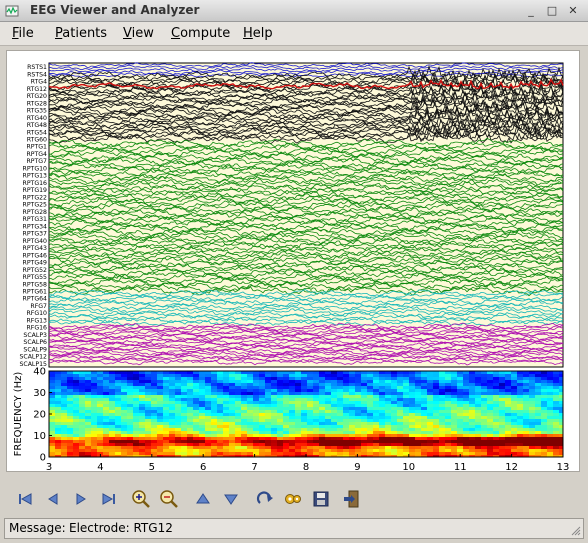  I want to click on channel-label: RPTG34, so click(35, 226).